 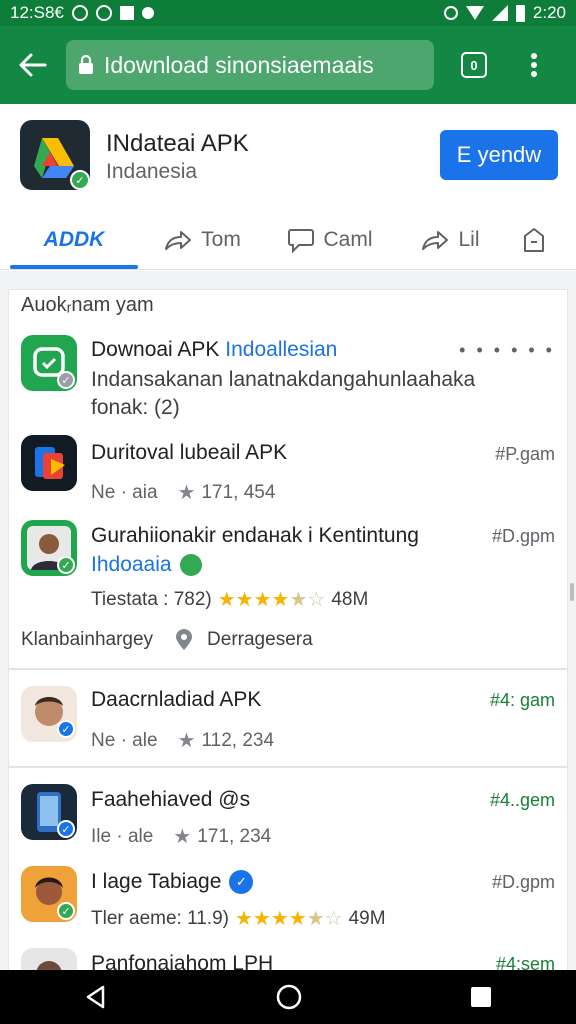 I want to click on list-item-meta-left: Ne · ale, so click(x=124, y=740).